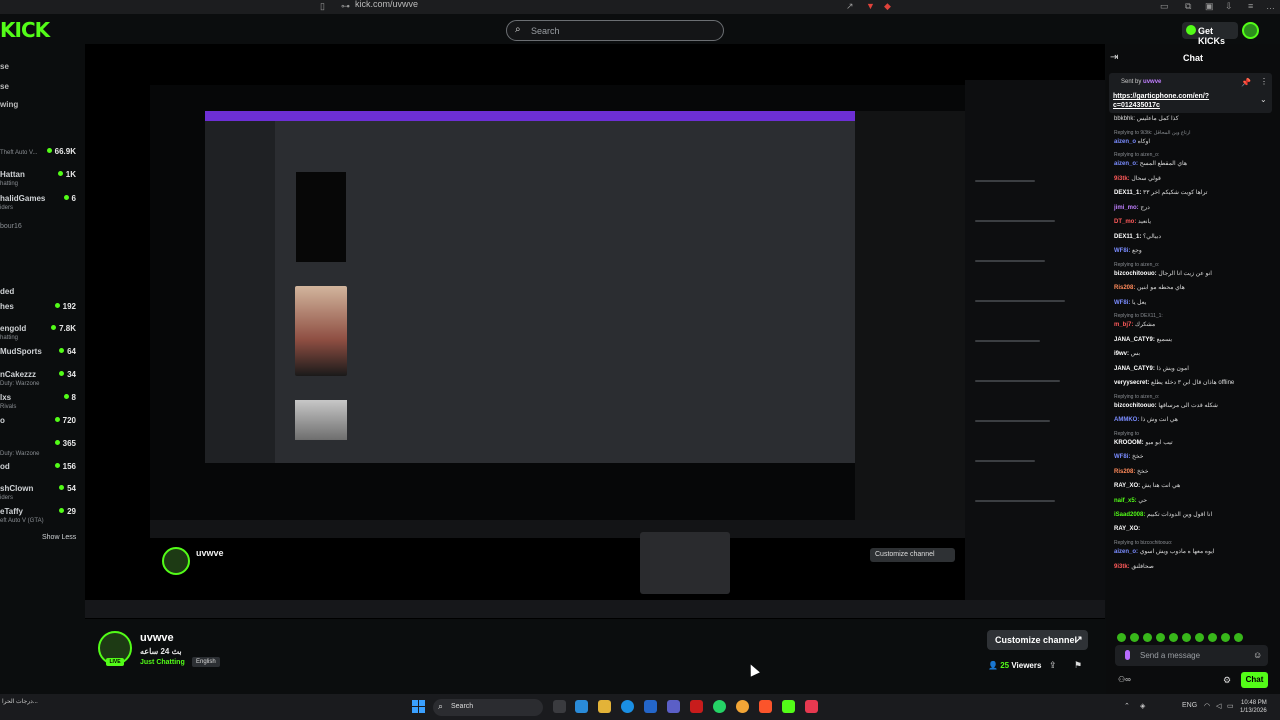 This screenshot has height=720, width=1280. What do you see at coordinates (1146, 118) in the screenshot?
I see `chat-message: bbkbhk: كذا كمل ماعليس` at bounding box center [1146, 118].